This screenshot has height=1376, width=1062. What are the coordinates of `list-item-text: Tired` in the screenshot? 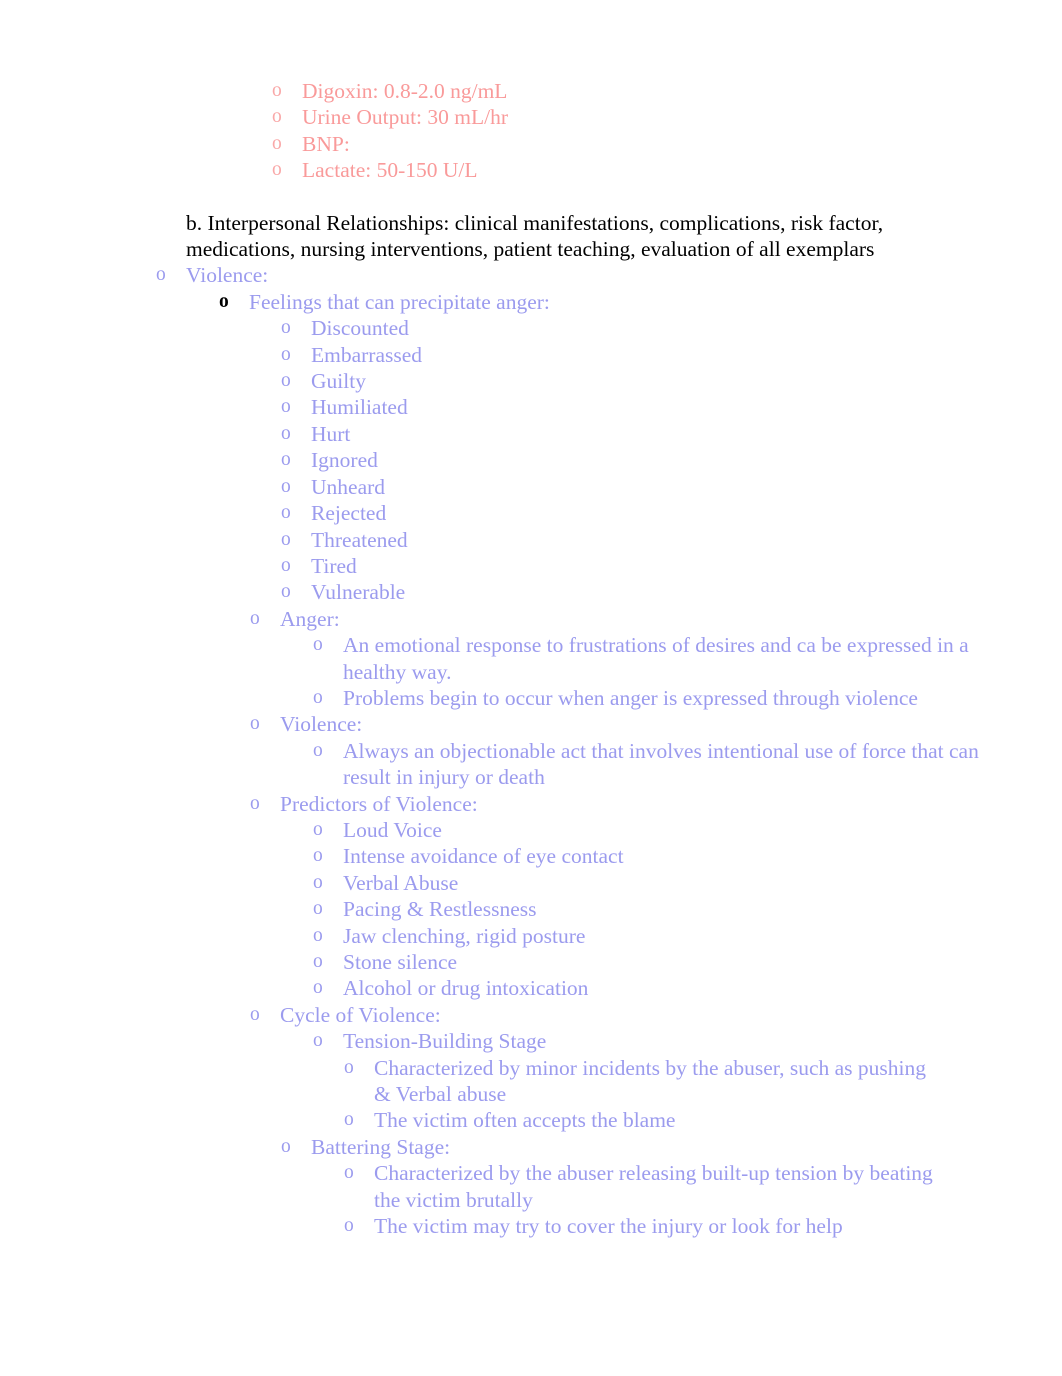 It's located at (334, 565).